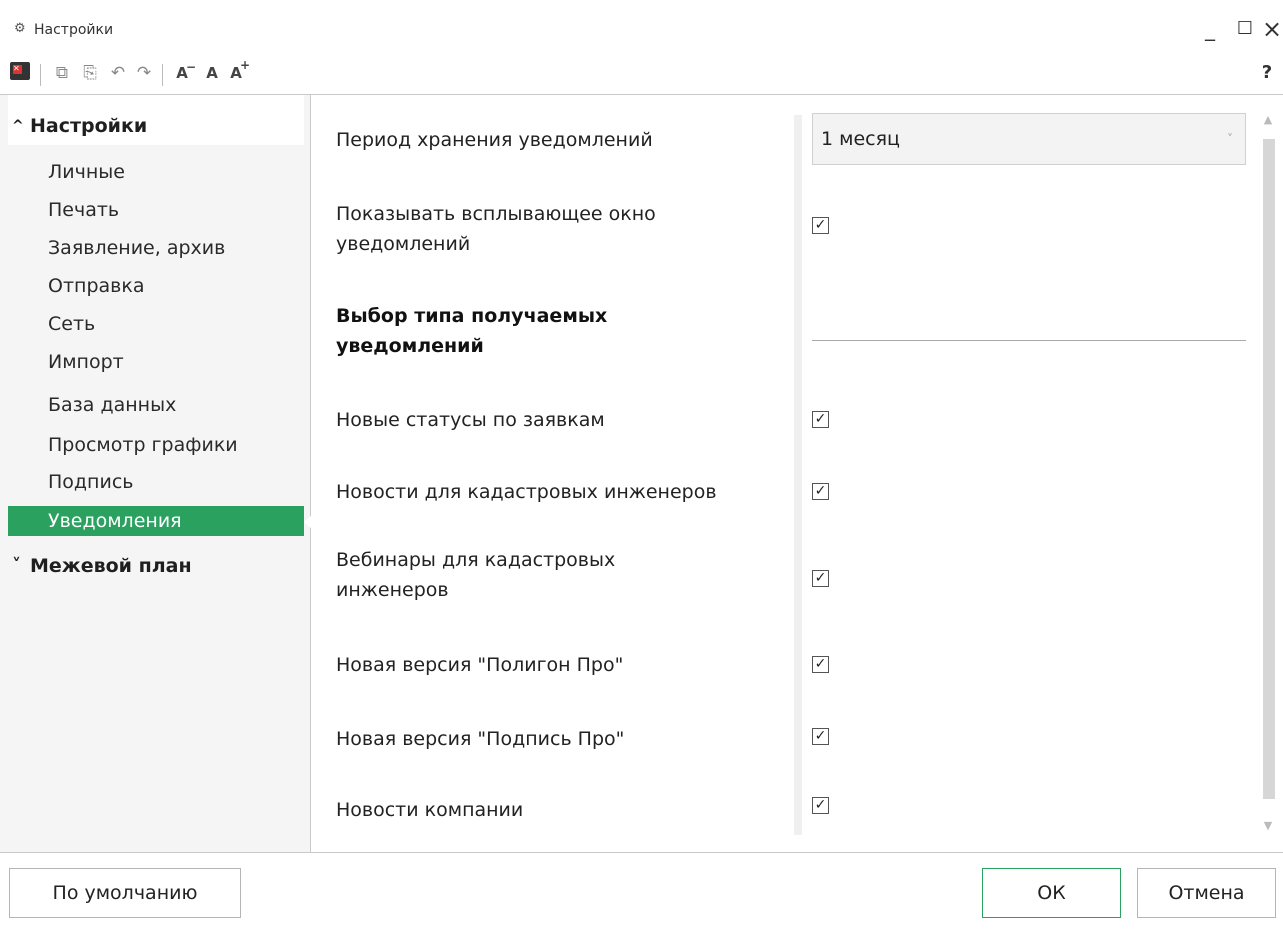 The height and width of the screenshot is (931, 1283). What do you see at coordinates (118, 73) in the screenshot?
I see `undo-icon: ↶` at bounding box center [118, 73].